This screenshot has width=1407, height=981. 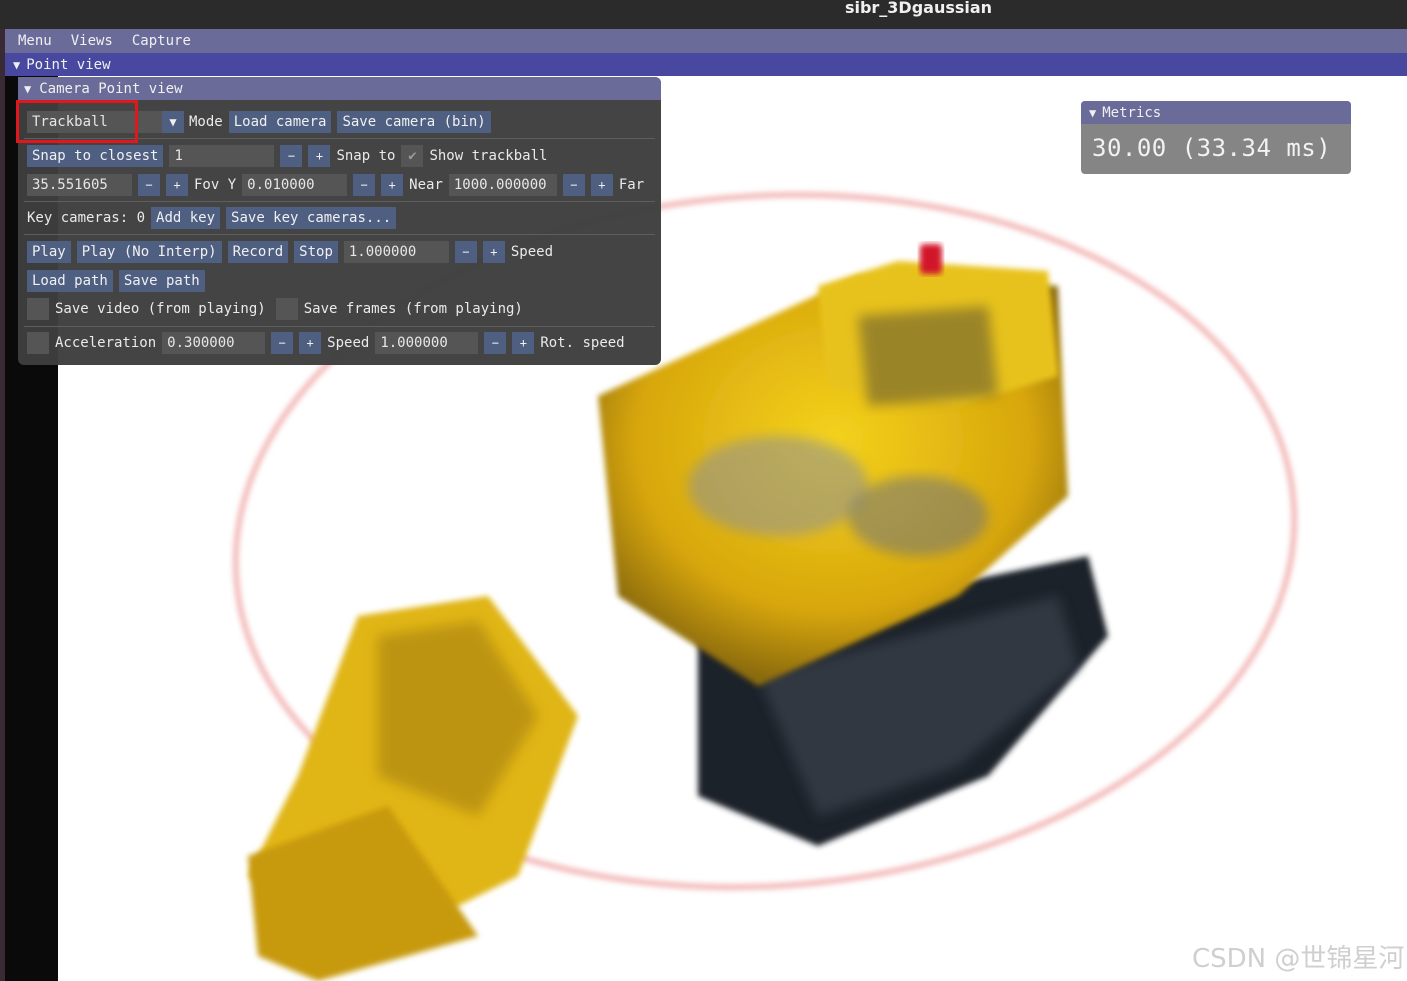 I want to click on camera-panel-title: Camera Point view, so click(x=111, y=88).